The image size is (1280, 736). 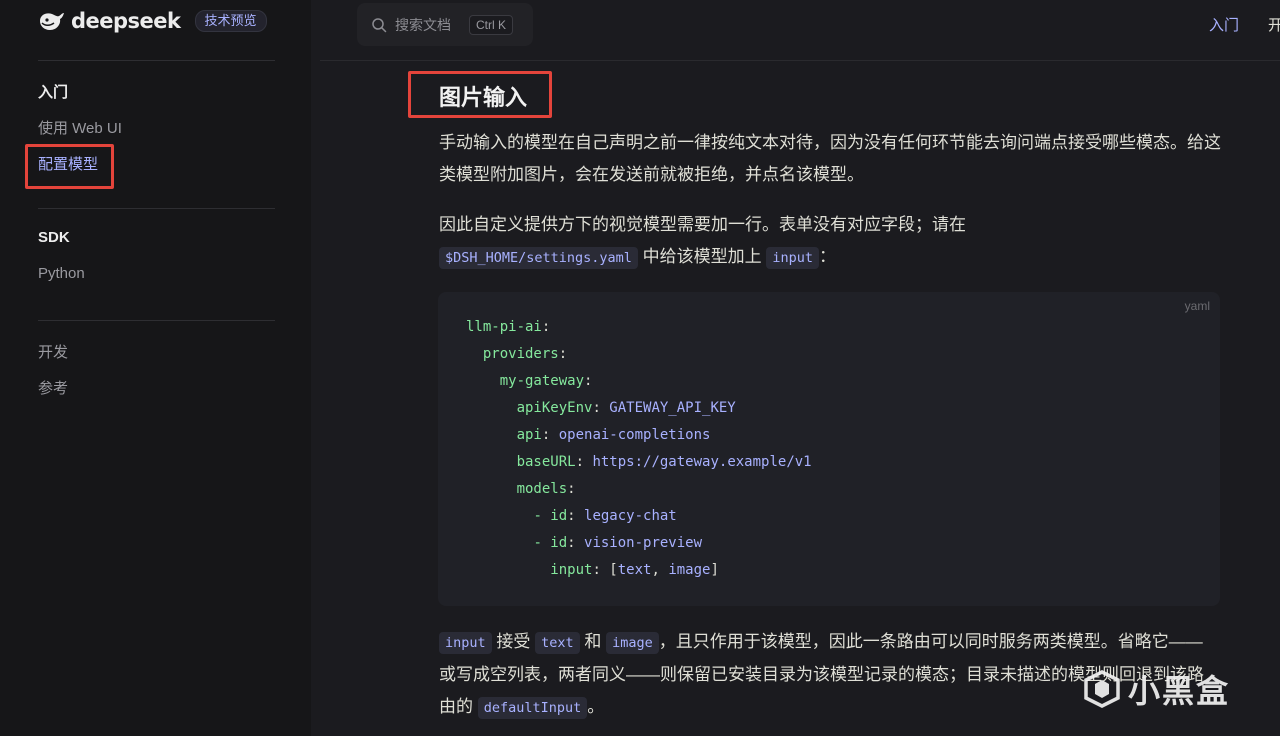 I want to click on code-key: apiKeyEnv, so click(x=554, y=408).